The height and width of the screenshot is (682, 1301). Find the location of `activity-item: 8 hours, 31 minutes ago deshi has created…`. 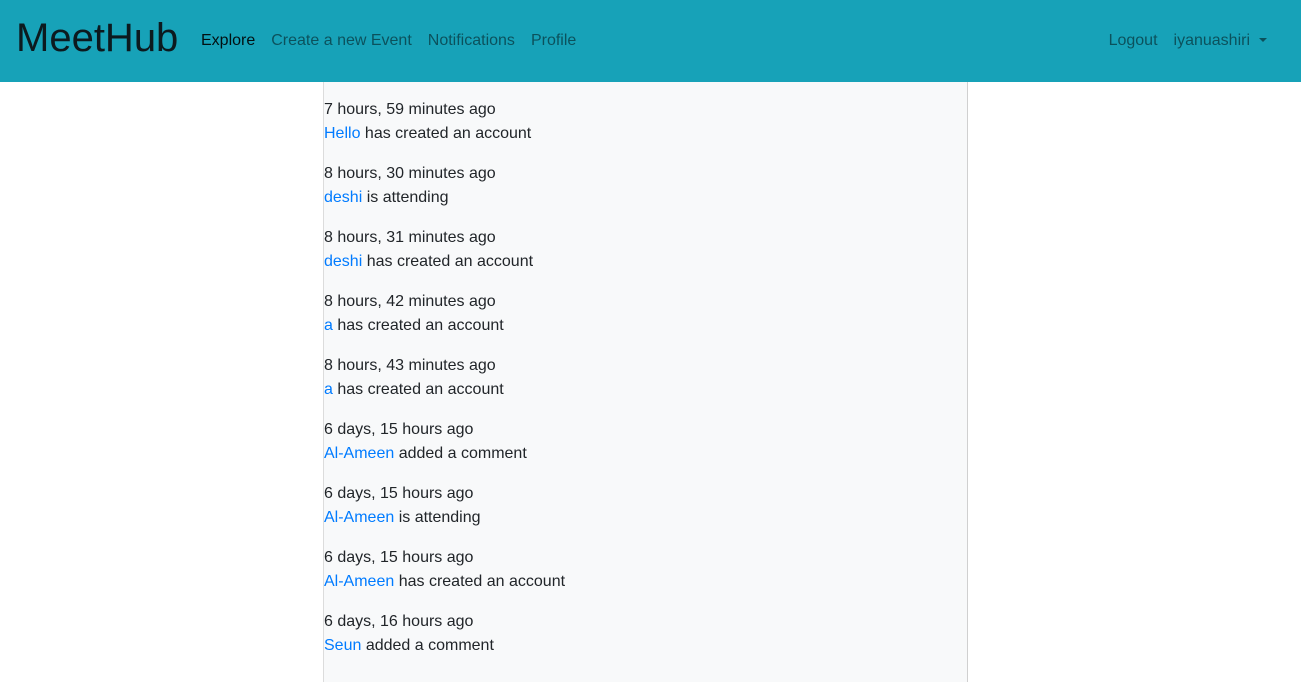

activity-item: 8 hours, 31 minutes ago deshi has created… is located at coordinates (444, 260).